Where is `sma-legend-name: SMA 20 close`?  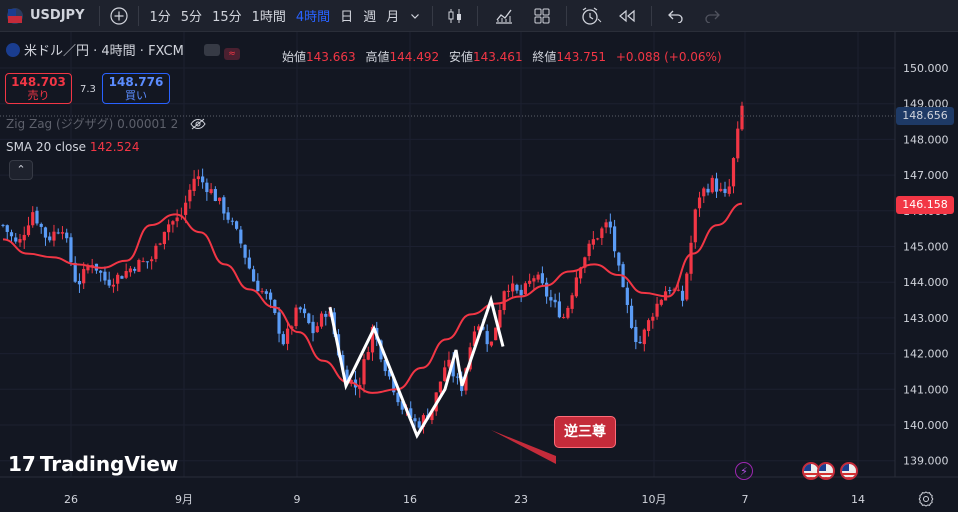 sma-legend-name: SMA 20 close is located at coordinates (46, 147).